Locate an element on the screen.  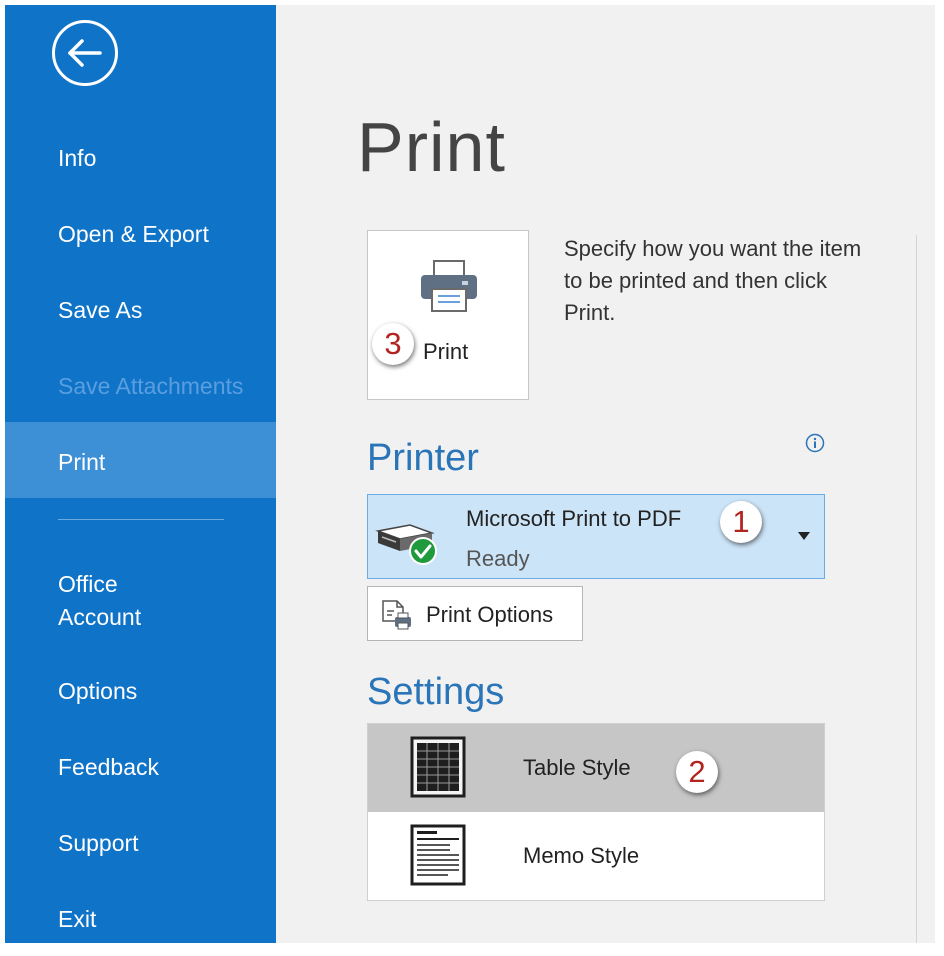
printer-icon is located at coordinates (449, 286).